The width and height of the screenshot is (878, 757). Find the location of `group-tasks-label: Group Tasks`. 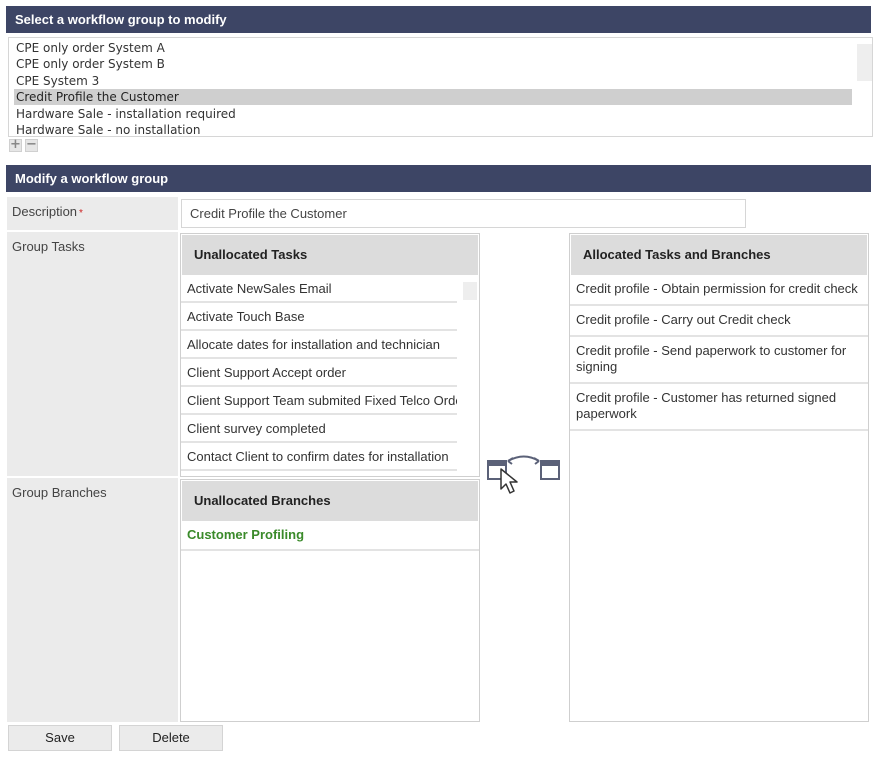

group-tasks-label: Group Tasks is located at coordinates (48, 246).